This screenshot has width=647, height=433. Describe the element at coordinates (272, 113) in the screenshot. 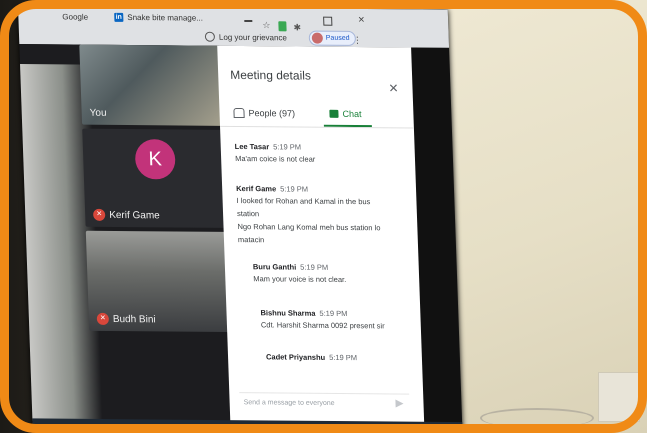

I see `tab-people-label: People (97)` at that location.